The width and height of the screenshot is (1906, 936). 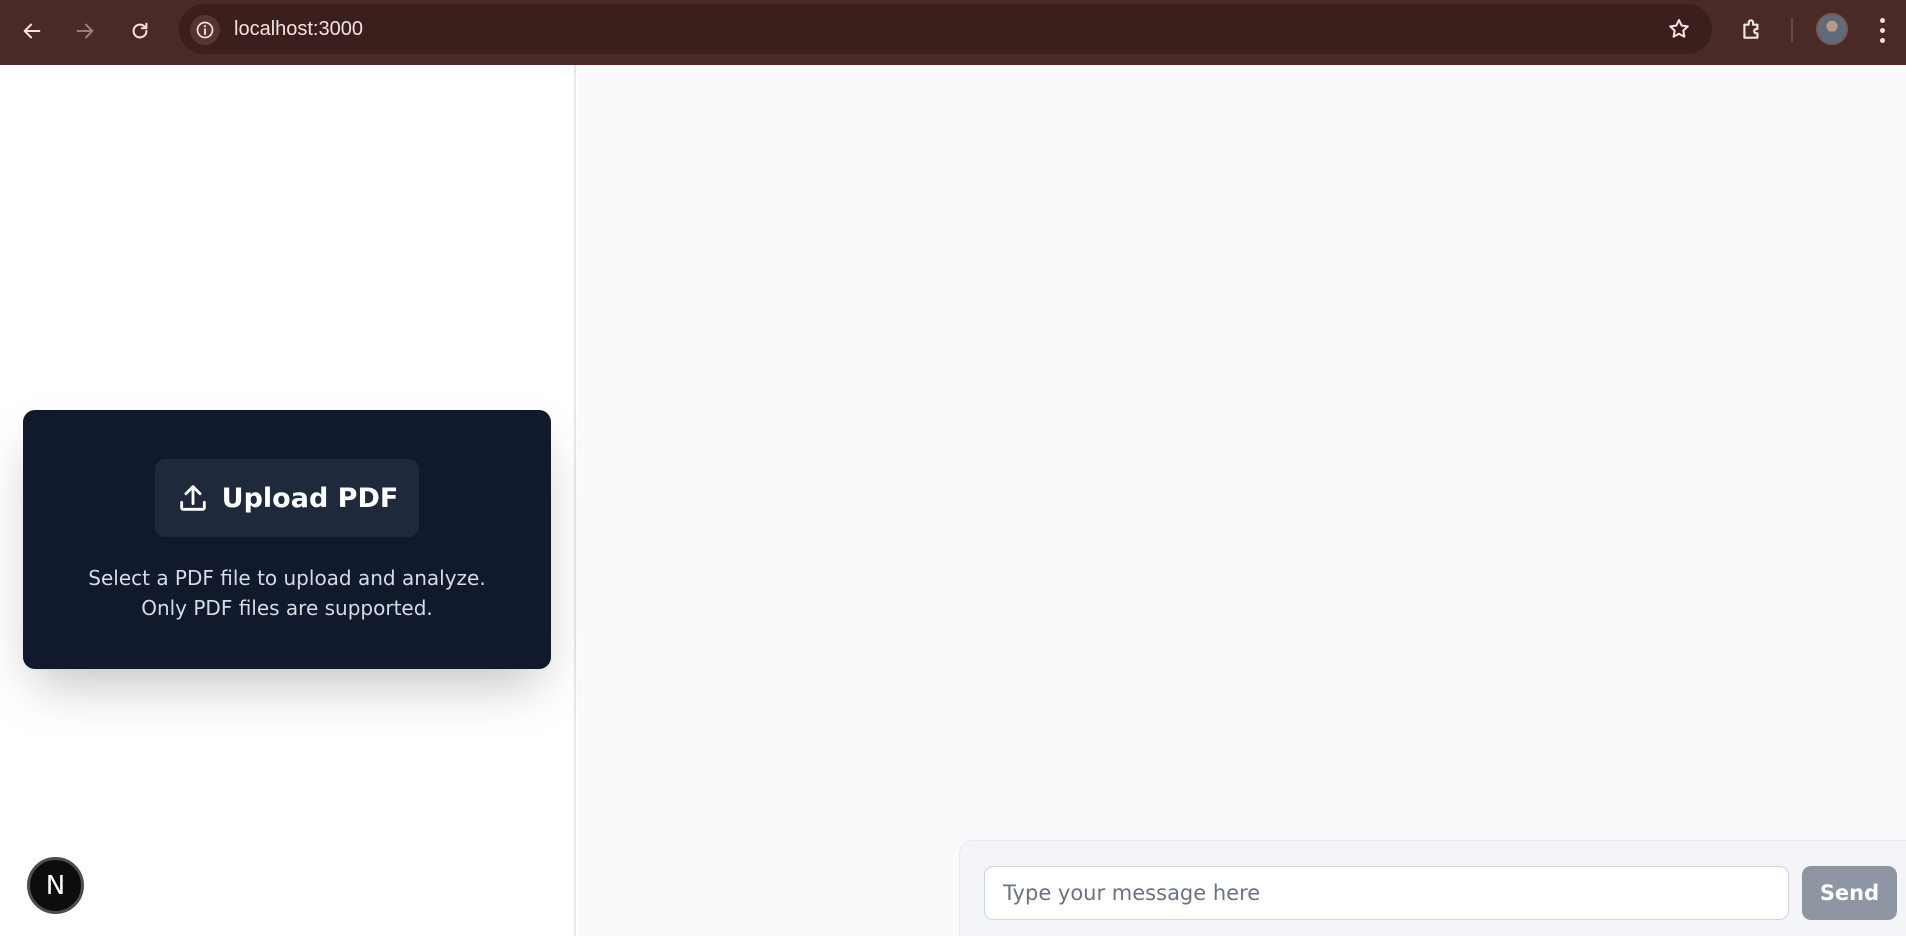 I want to click on message-input, so click(x=1386, y=893).